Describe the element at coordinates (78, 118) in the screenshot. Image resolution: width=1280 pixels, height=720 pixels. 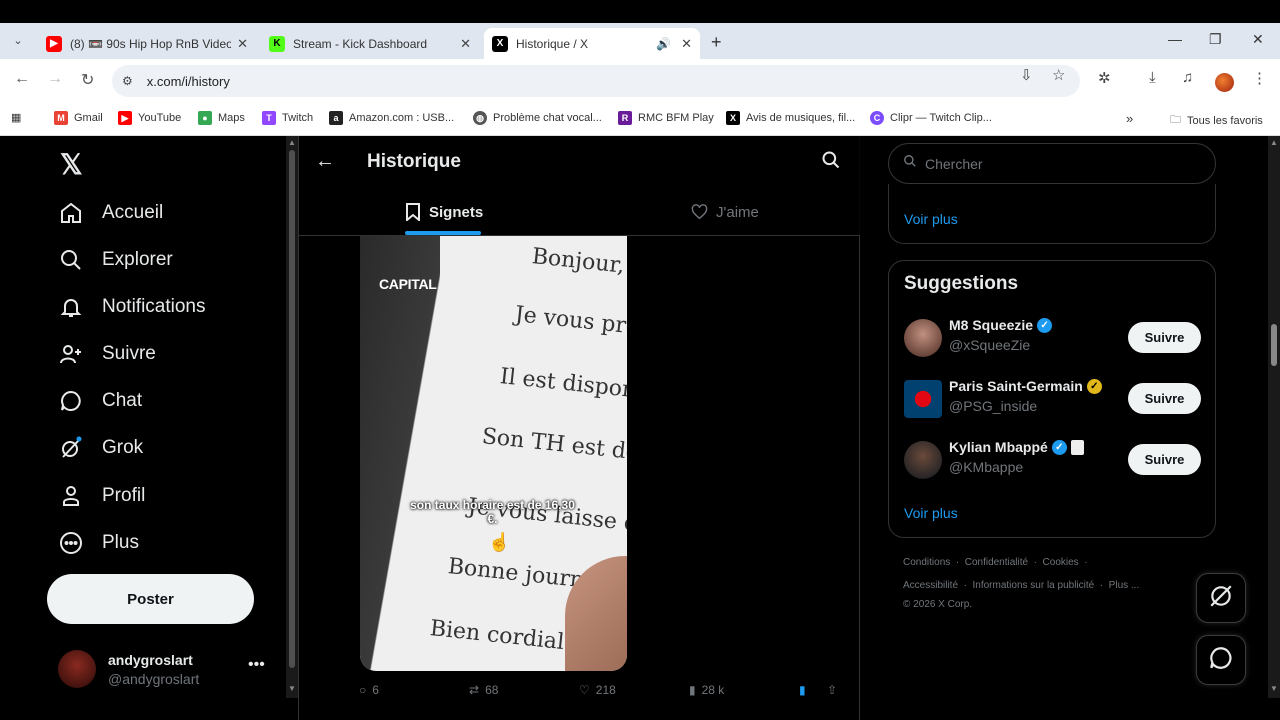
I see `bookmark-gmail: M Gmail` at that location.